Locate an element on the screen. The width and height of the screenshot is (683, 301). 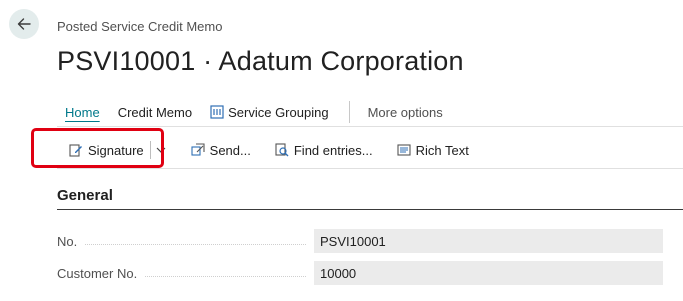
tab-credit-memo: Credit Memo is located at coordinates (155, 112).